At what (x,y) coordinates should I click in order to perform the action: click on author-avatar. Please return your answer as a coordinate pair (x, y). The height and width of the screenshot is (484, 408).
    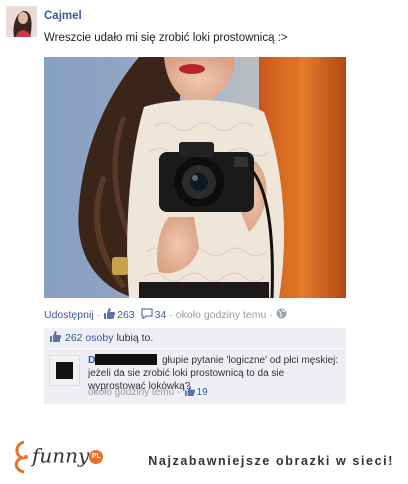
    Looking at the image, I should click on (21, 21).